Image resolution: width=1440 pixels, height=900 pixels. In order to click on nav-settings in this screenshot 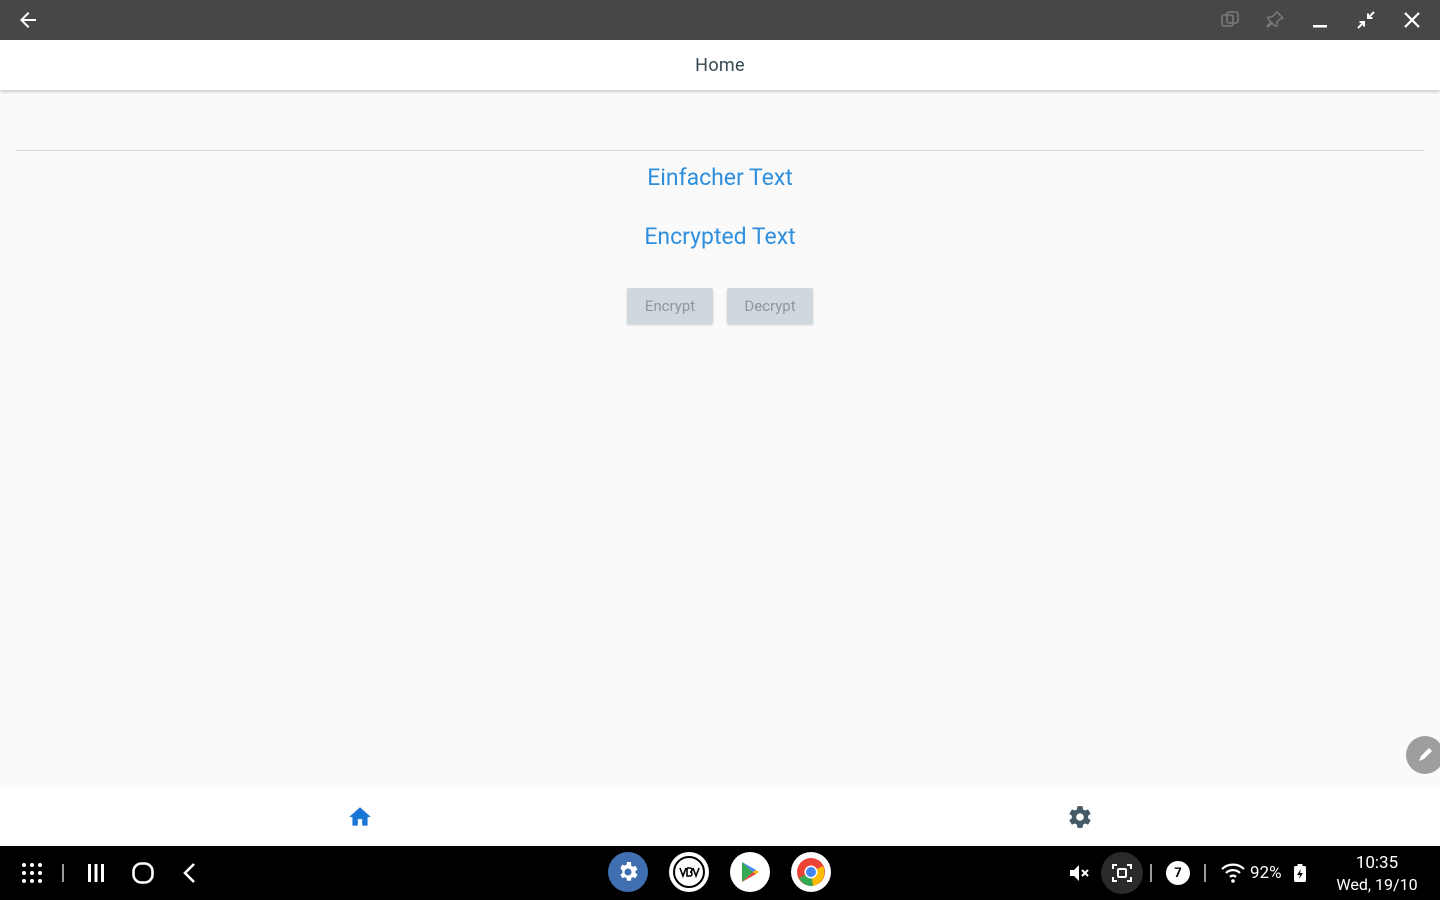, I will do `click(1080, 817)`.